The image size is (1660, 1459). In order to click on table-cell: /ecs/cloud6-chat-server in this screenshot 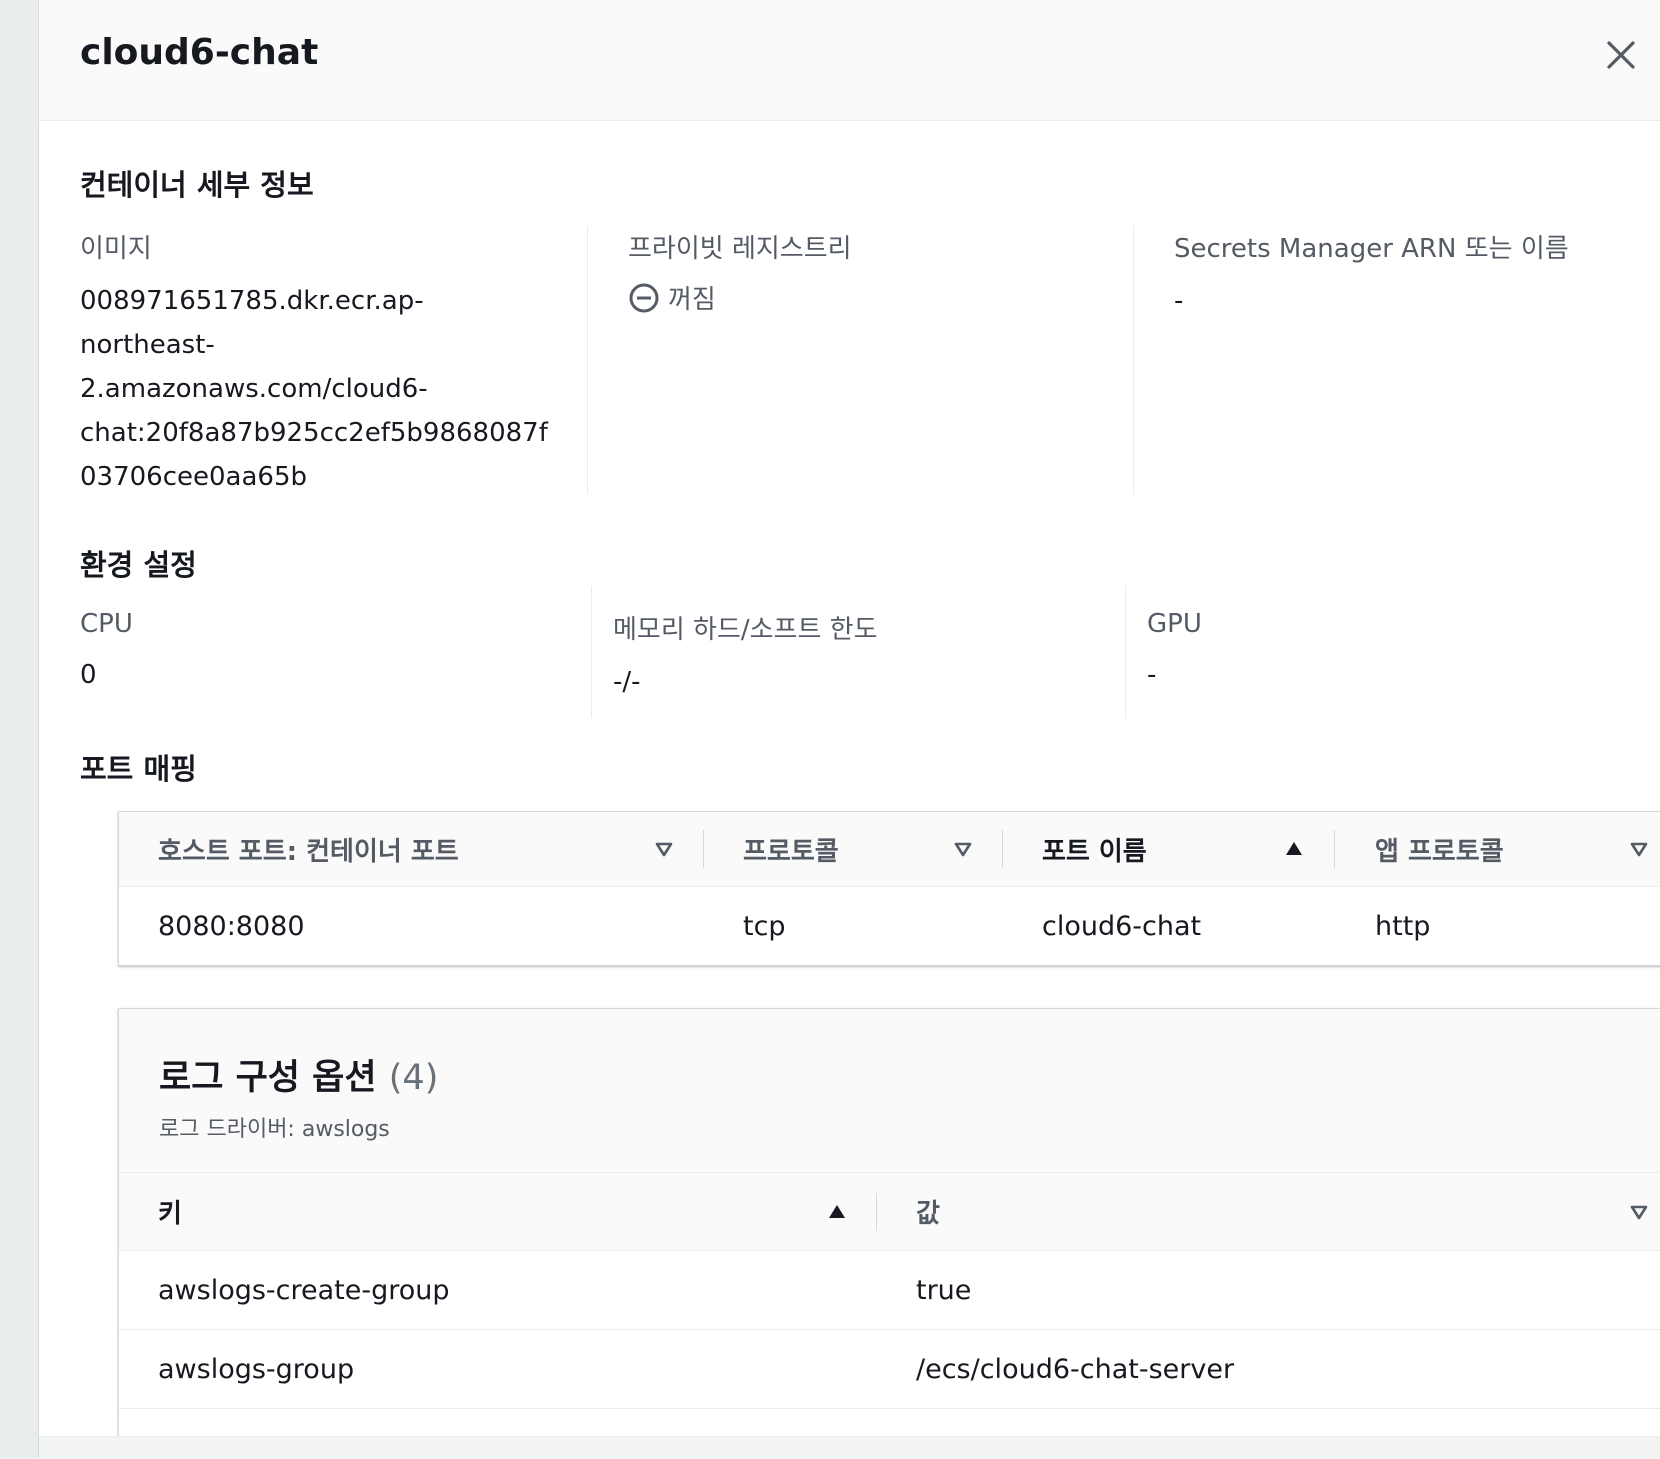, I will do `click(1075, 1369)`.